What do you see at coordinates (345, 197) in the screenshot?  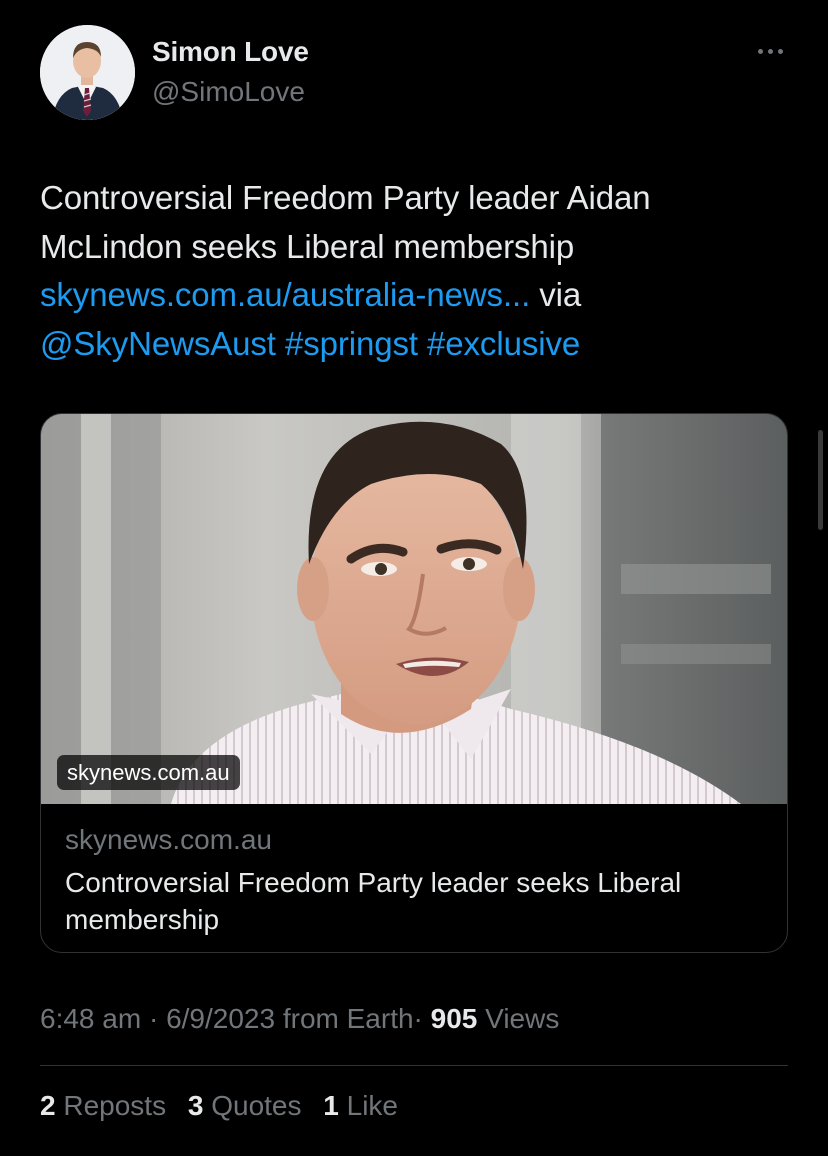 I see `tweet-text-line-1: Controversial Freedom Party leader Aidan` at bounding box center [345, 197].